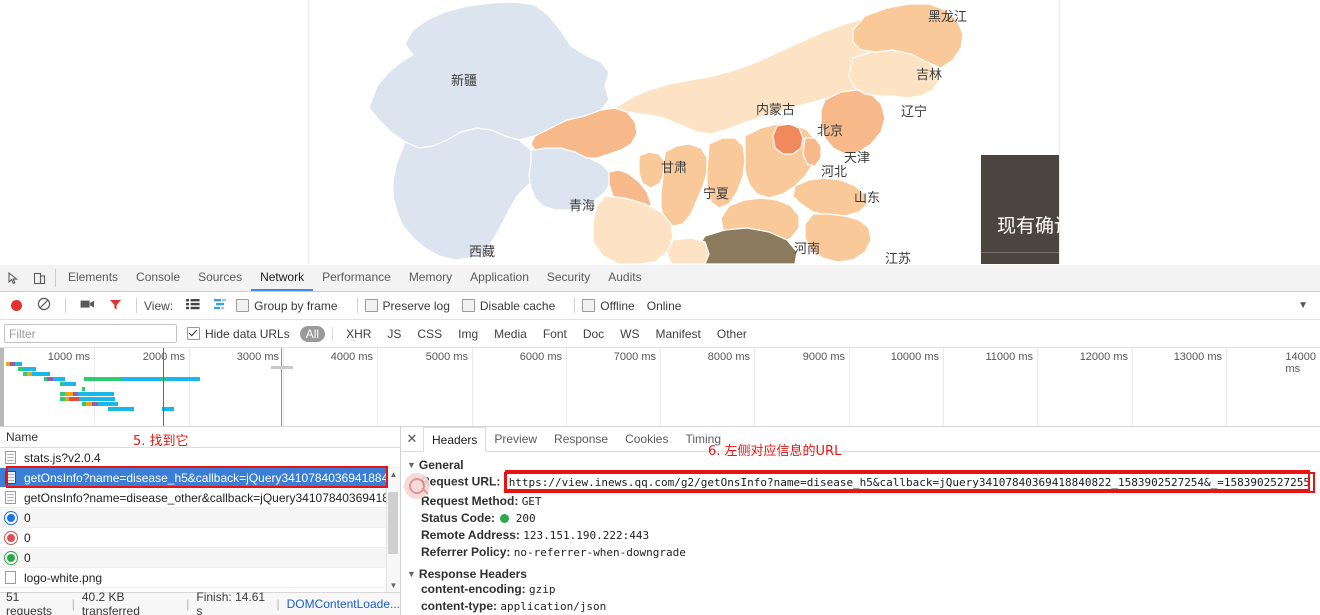  Describe the element at coordinates (510, 334) in the screenshot. I see `type-filter-media: Media` at that location.